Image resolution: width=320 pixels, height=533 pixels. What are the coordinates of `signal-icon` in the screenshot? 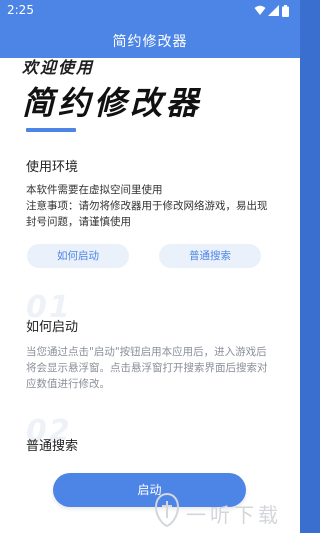 It's located at (273, 10).